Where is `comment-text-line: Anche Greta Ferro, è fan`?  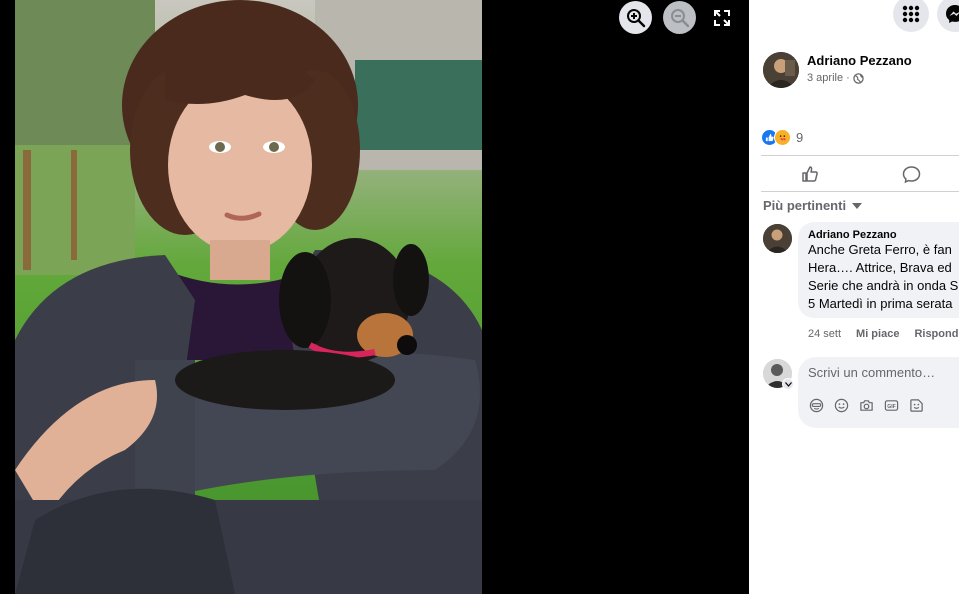
comment-text-line: Anche Greta Ferro, è fan is located at coordinates (880, 249).